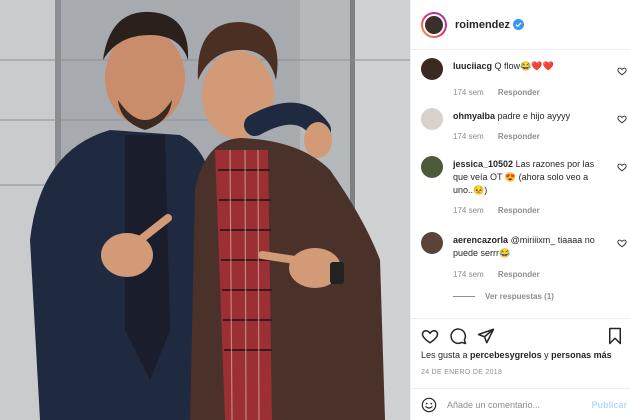 This screenshot has width=630, height=420. Describe the element at coordinates (517, 404) in the screenshot. I see `comment-input` at that location.